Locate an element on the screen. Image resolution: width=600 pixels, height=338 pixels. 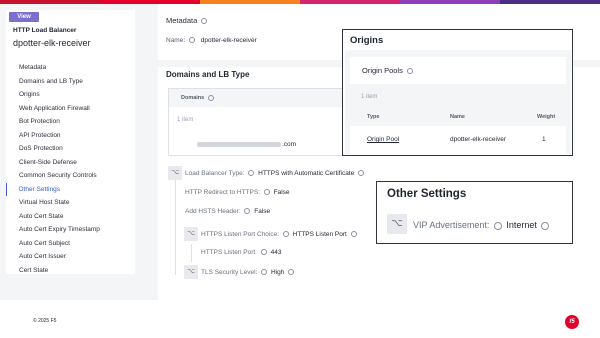
sidebar-item-cert-state: Cert State is located at coordinates (70, 271).